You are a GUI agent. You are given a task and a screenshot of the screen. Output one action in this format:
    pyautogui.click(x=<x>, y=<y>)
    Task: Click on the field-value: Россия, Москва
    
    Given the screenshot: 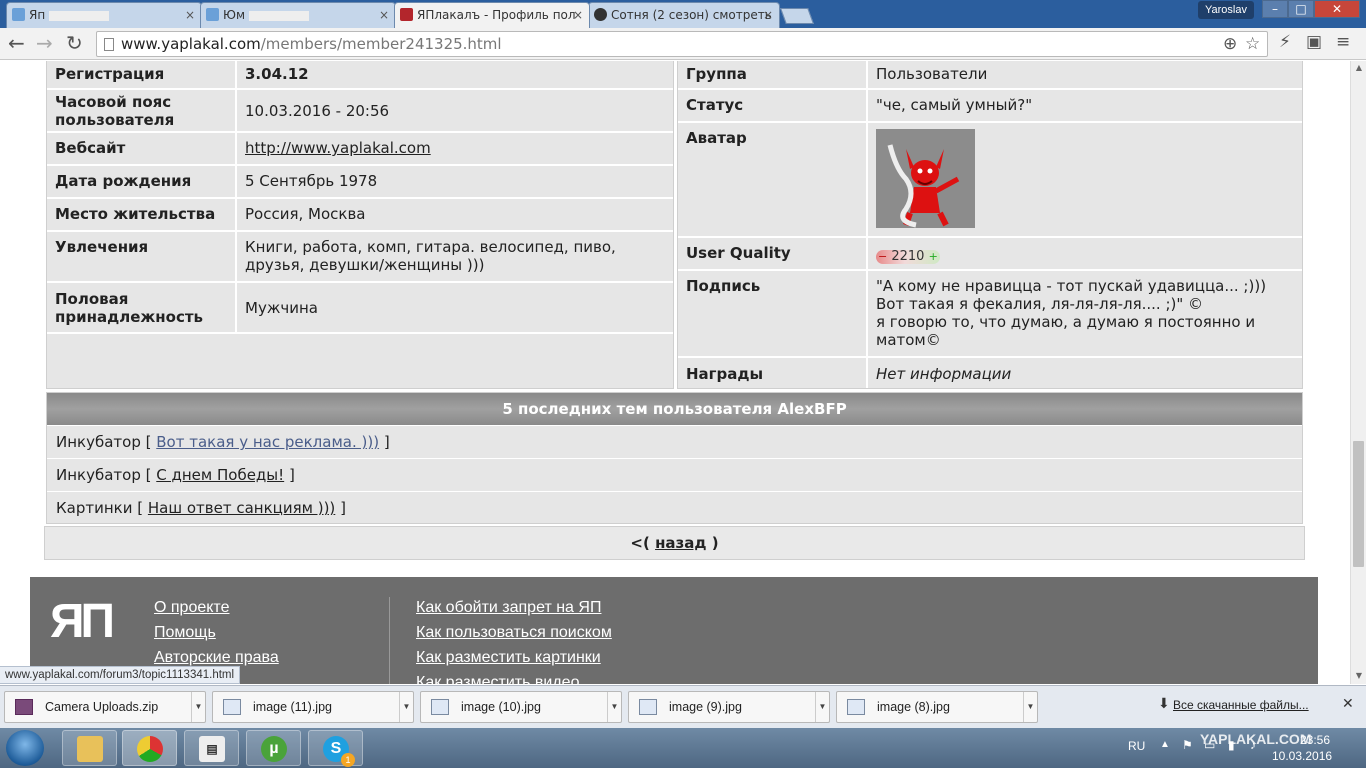 What is the action you would take?
    pyautogui.click(x=454, y=214)
    